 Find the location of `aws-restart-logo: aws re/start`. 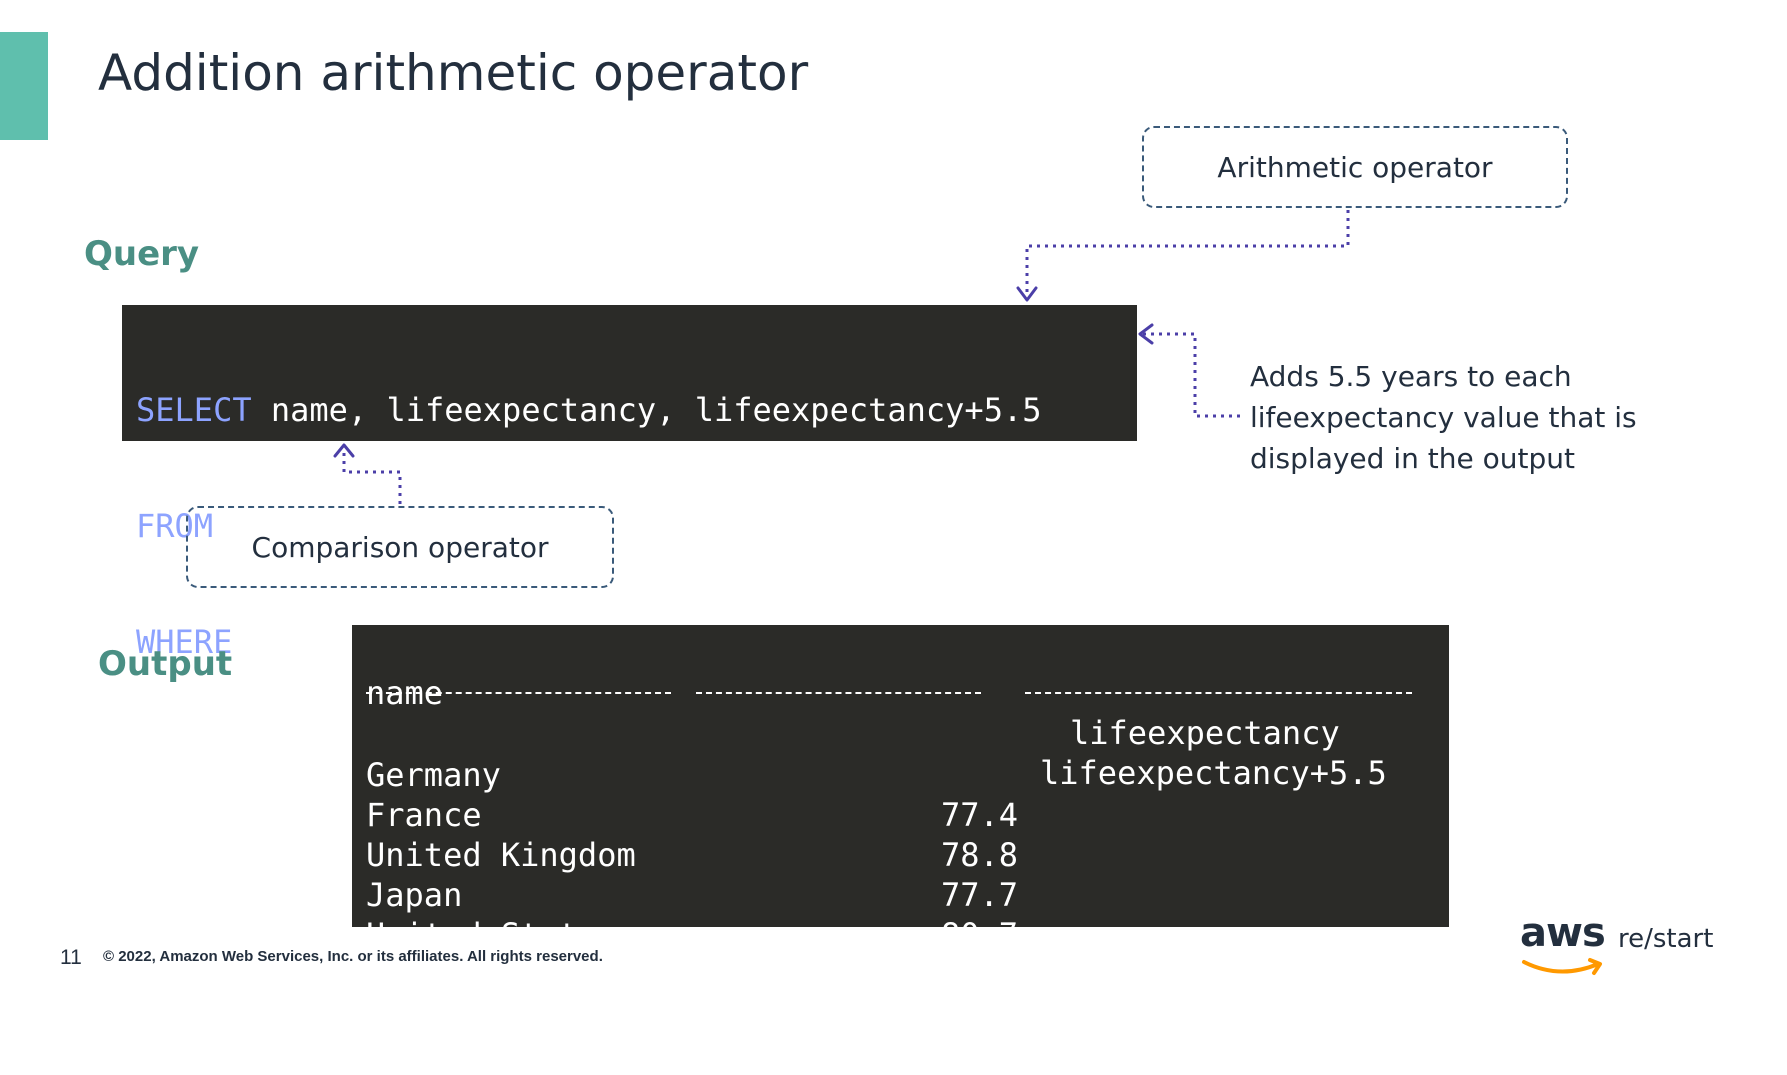

aws-restart-logo: aws re/start is located at coordinates (1620, 945).